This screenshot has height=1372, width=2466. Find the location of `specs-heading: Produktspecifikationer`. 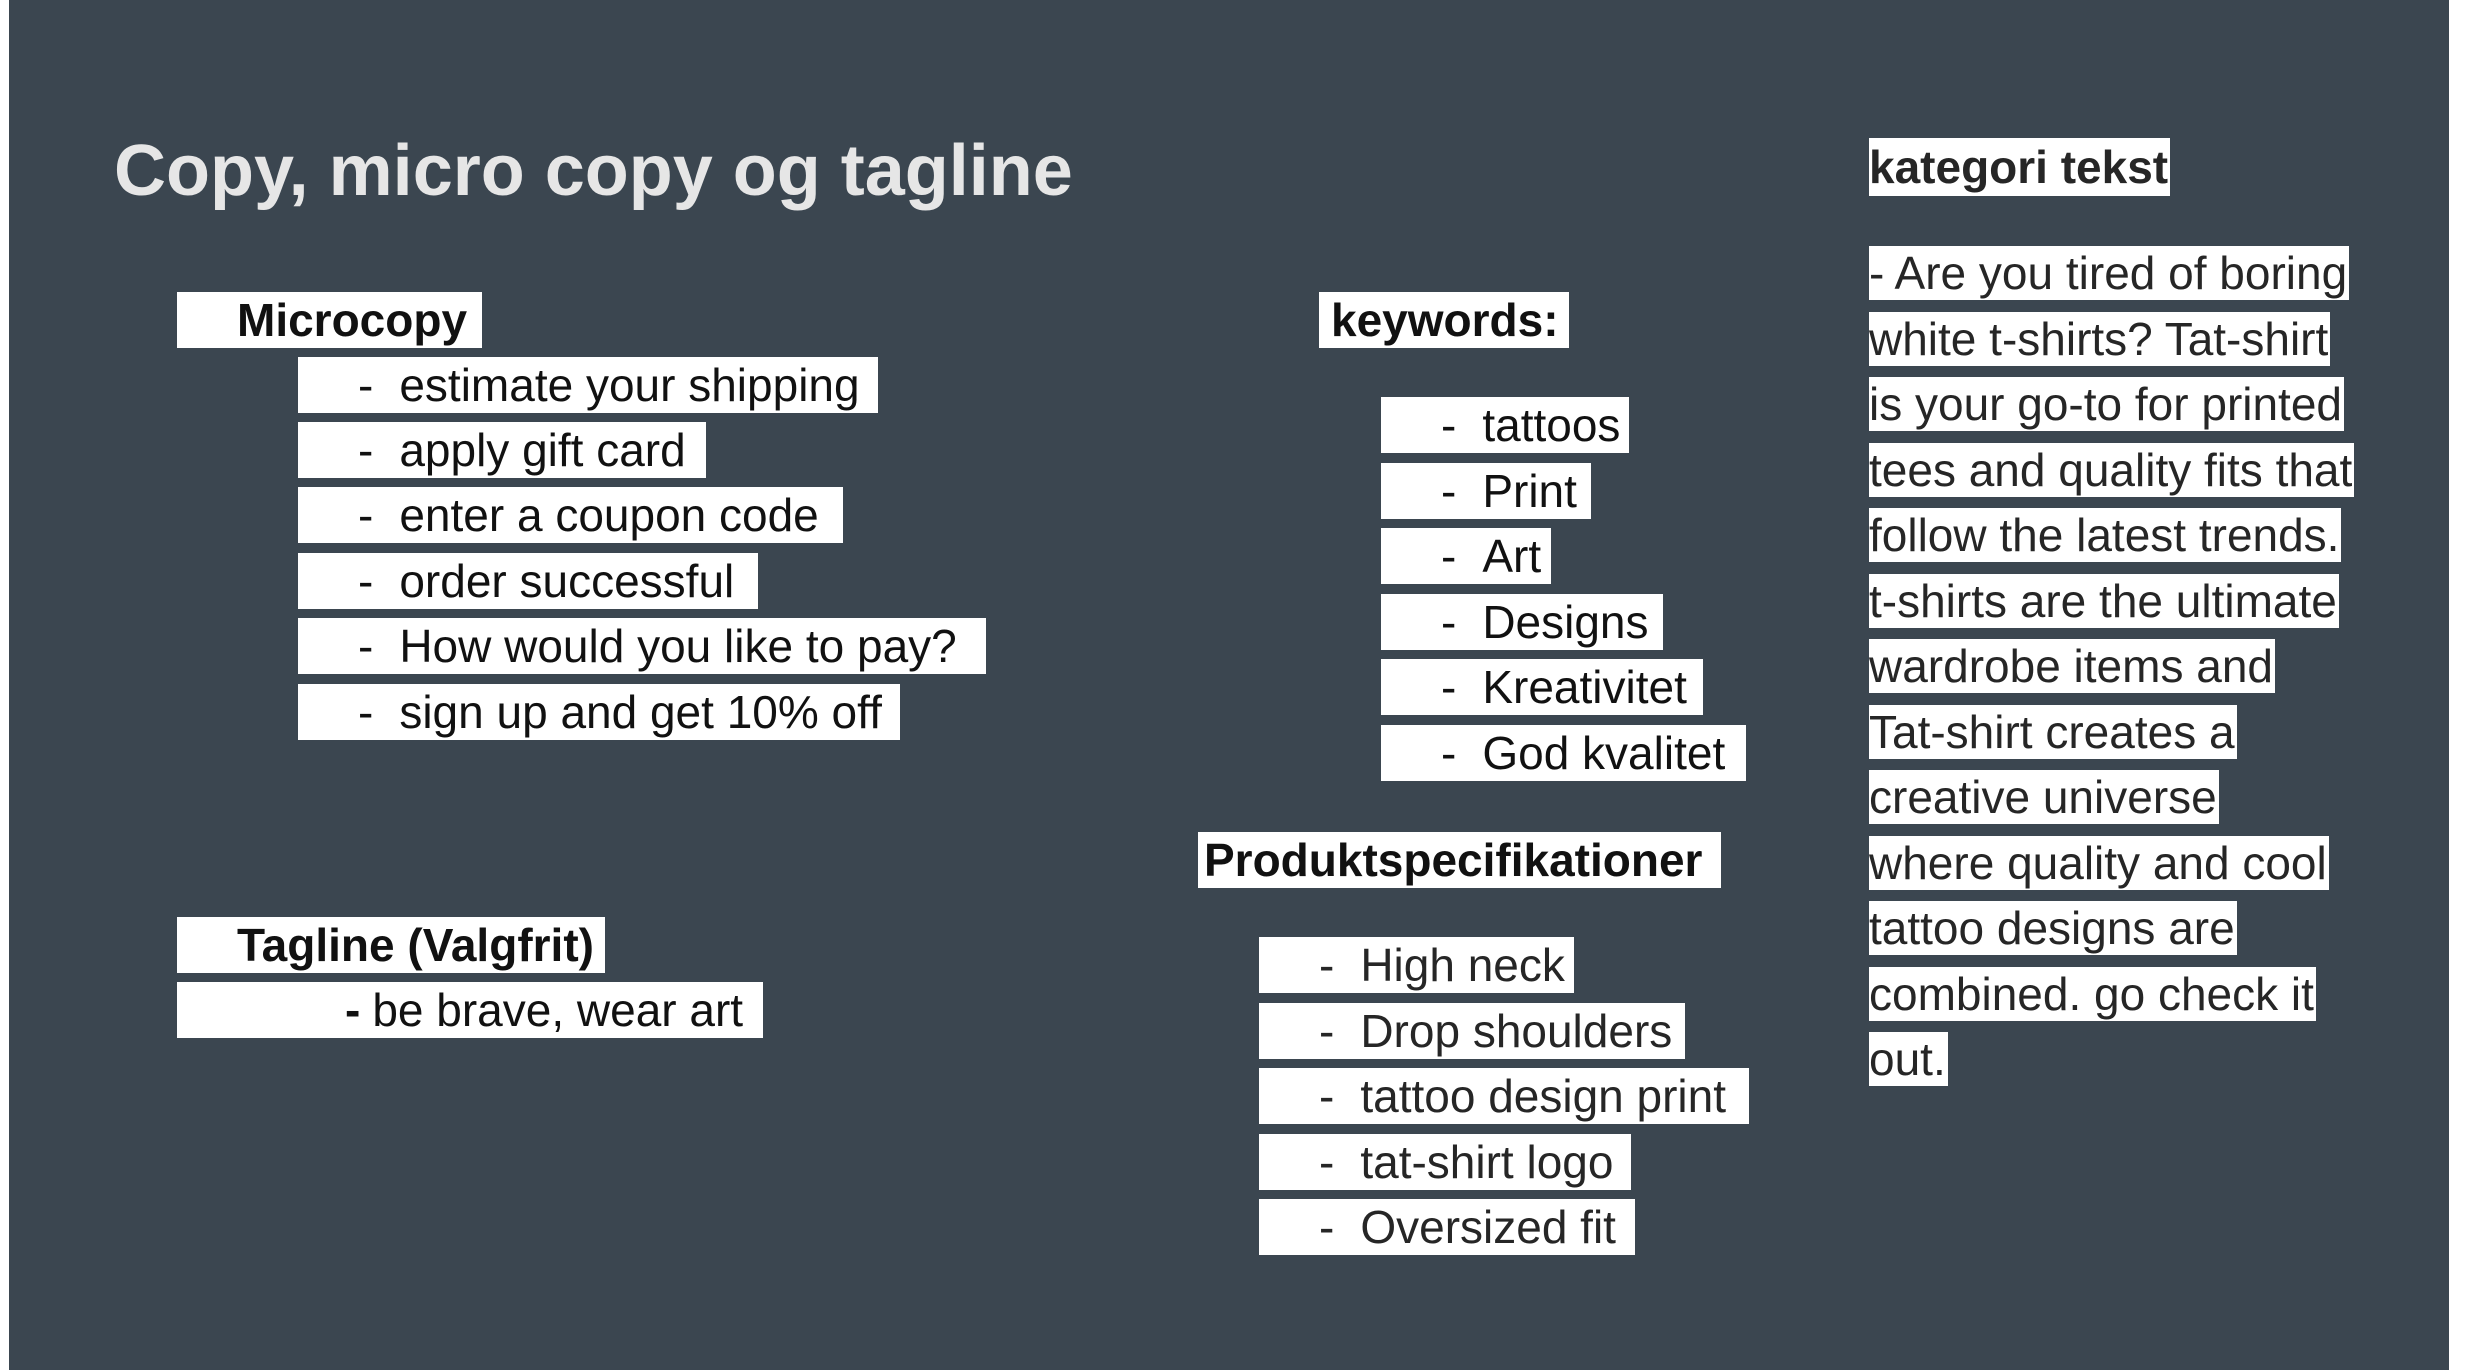

specs-heading: Produktspecifikationer is located at coordinates (1459, 860).